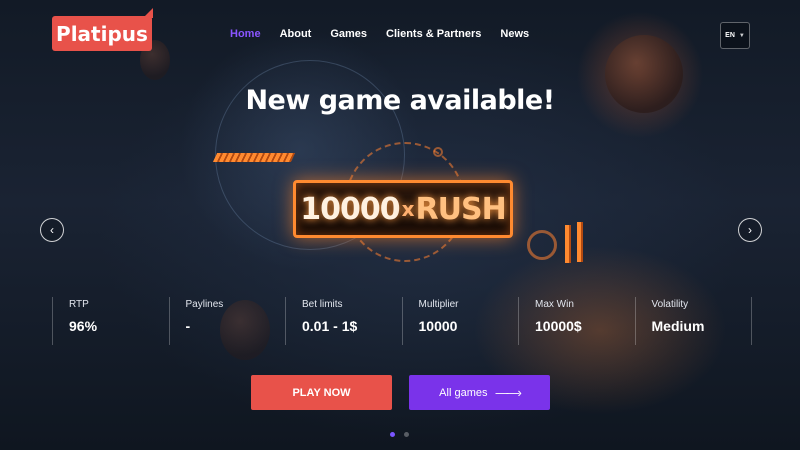  I want to click on stat-label: Multiplier, so click(438, 304).